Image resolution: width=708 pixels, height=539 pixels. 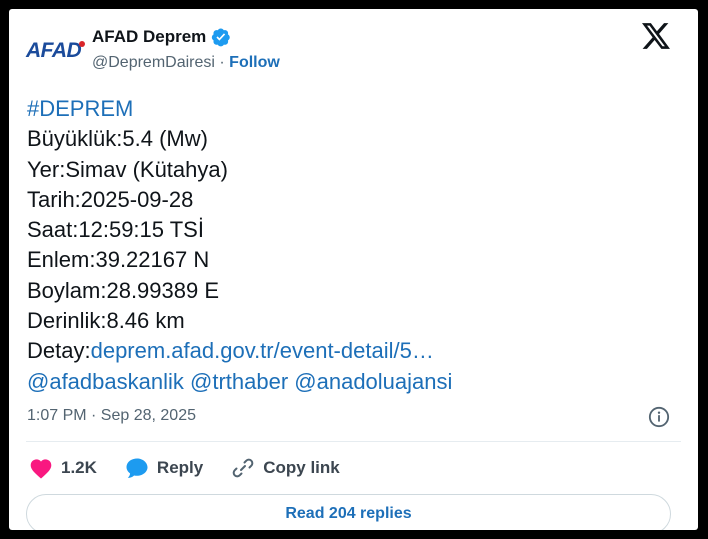 What do you see at coordinates (41, 469) in the screenshot?
I see `heart-icon` at bounding box center [41, 469].